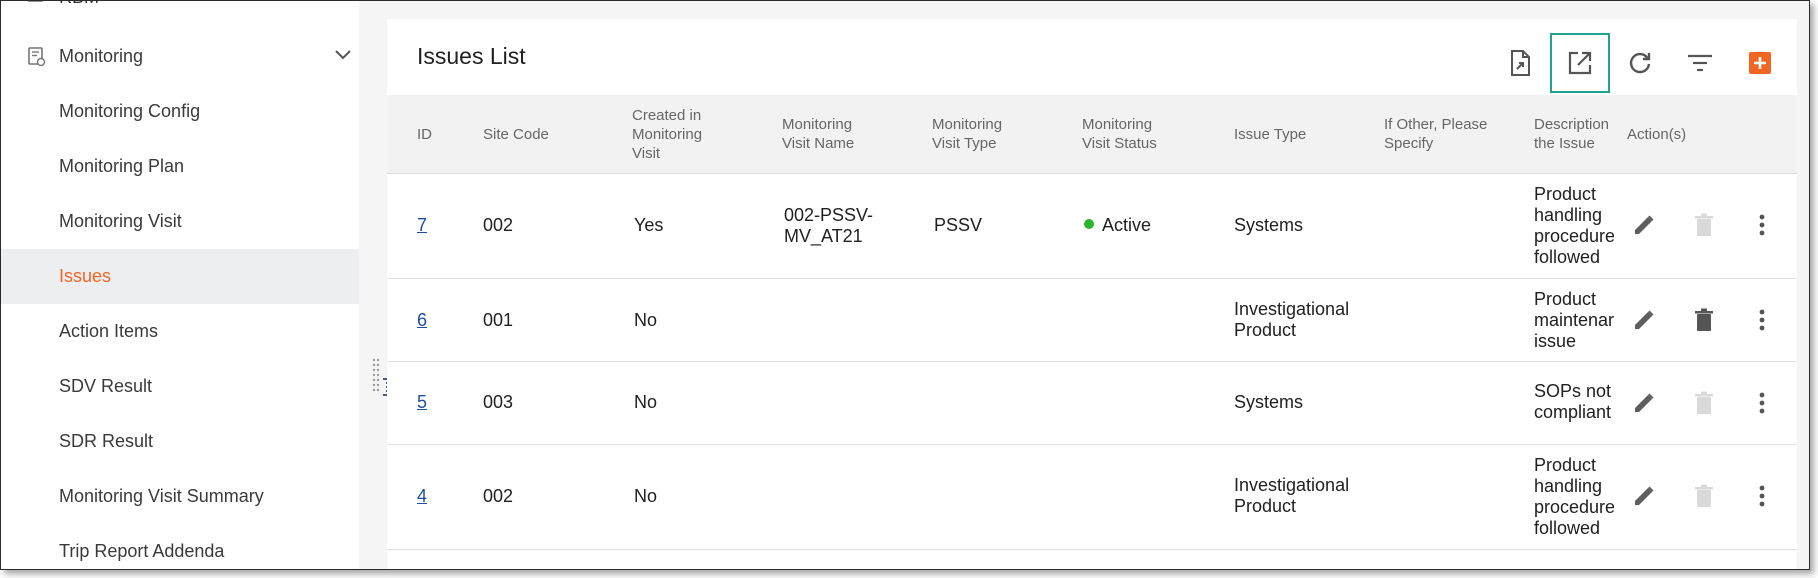 The width and height of the screenshot is (1818, 578). What do you see at coordinates (120, 221) in the screenshot?
I see `sidebar-item-label: Monitoring Visit` at bounding box center [120, 221].